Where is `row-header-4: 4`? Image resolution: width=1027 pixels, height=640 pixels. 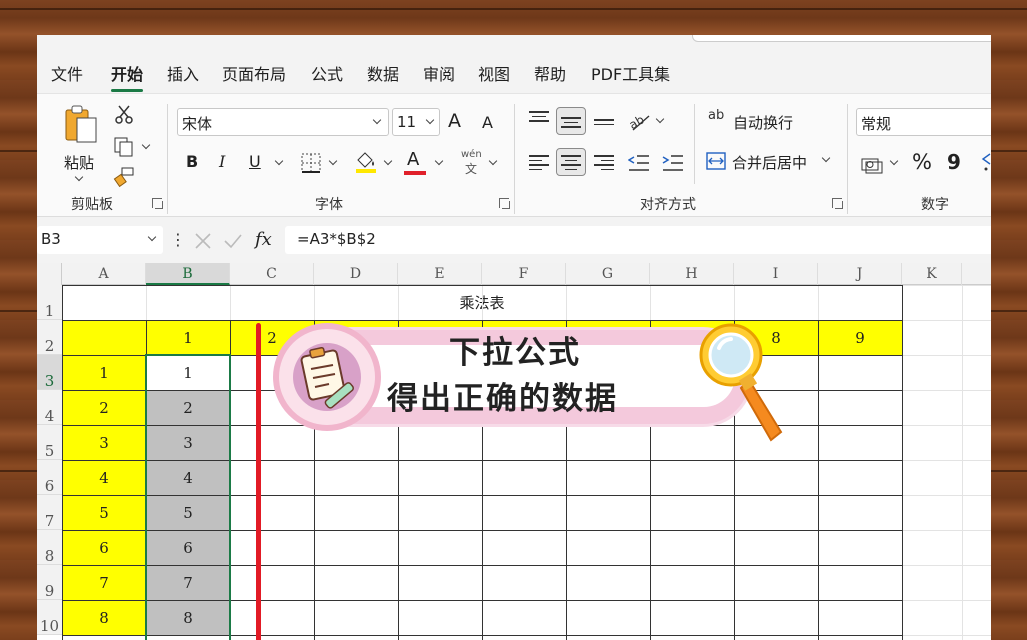 row-header-4: 4 is located at coordinates (49, 407).